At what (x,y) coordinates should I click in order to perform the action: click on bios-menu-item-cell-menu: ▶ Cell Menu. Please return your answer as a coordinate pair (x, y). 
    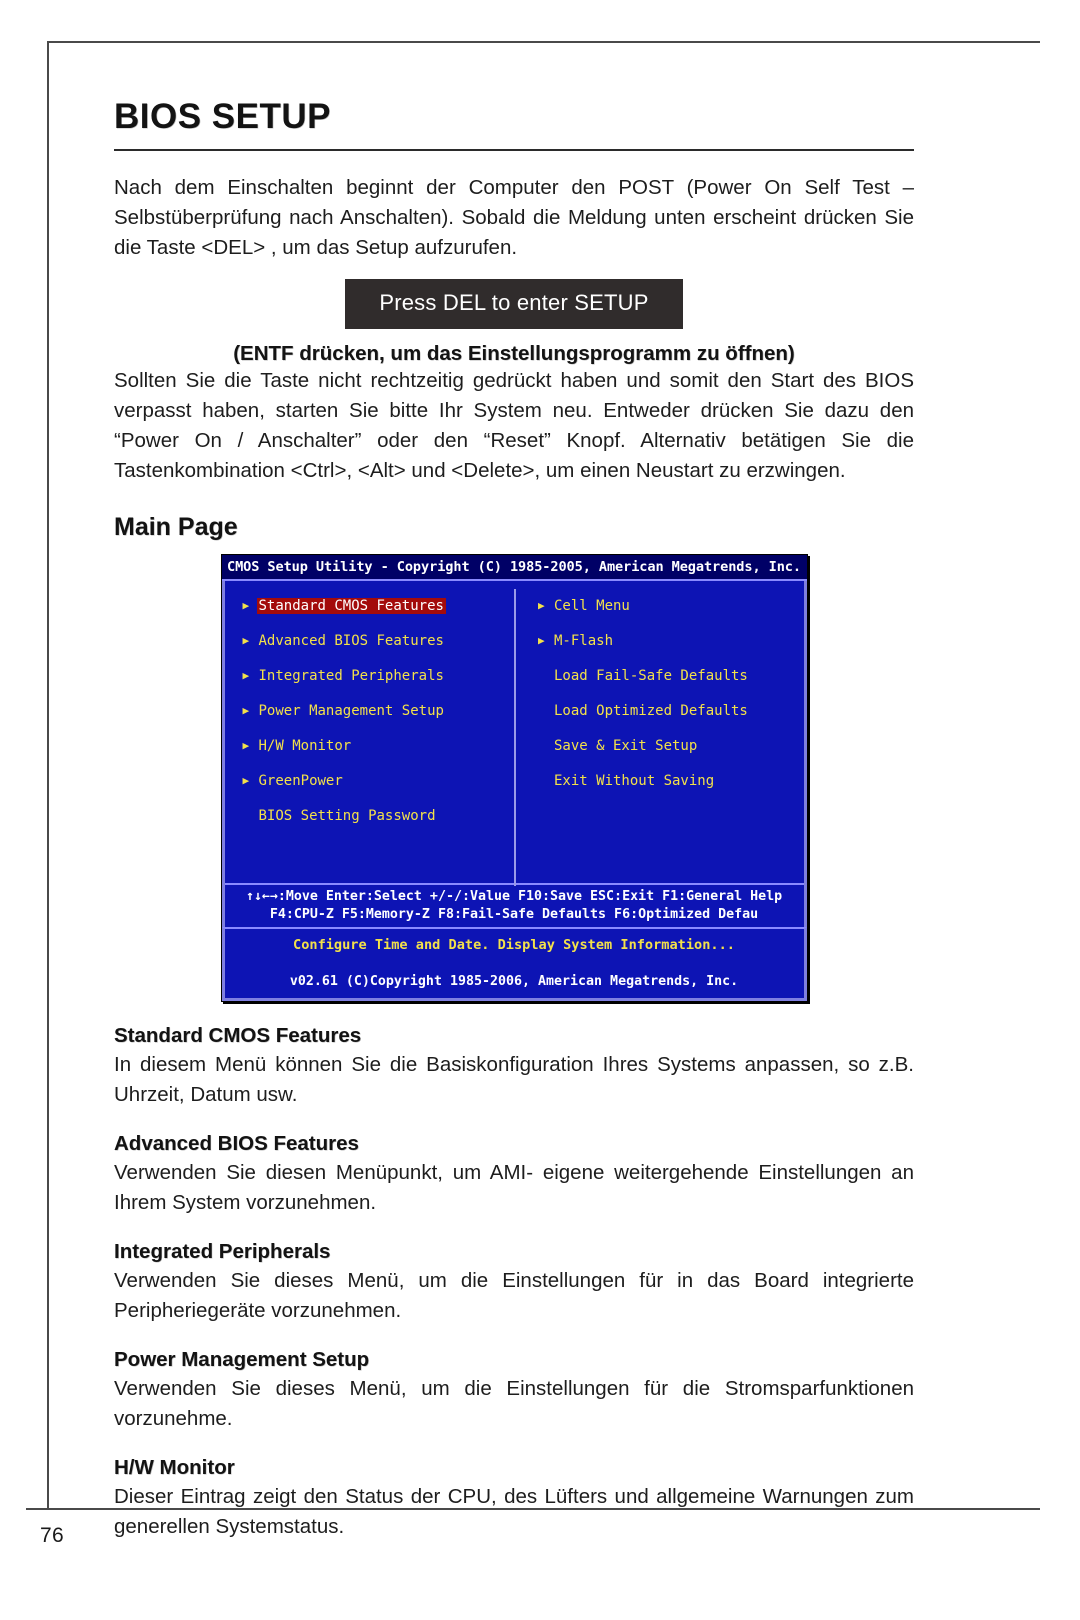
    Looking at the image, I should click on (671, 615).